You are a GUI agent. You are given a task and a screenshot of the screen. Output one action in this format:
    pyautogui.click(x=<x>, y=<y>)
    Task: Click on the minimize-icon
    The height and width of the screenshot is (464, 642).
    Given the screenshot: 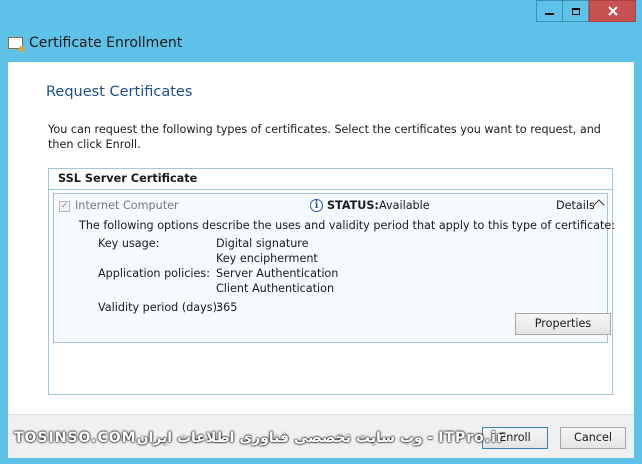 What is the action you would take?
    pyautogui.click(x=549, y=14)
    